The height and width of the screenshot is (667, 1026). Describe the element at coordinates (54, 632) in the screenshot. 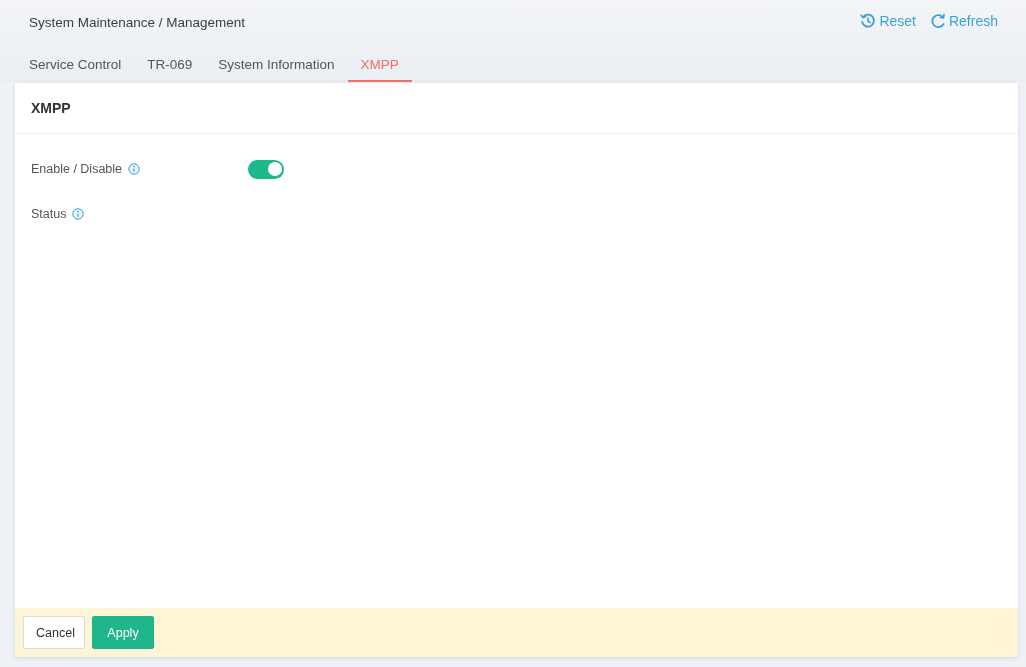

I see `cancel-button: Cancel` at that location.